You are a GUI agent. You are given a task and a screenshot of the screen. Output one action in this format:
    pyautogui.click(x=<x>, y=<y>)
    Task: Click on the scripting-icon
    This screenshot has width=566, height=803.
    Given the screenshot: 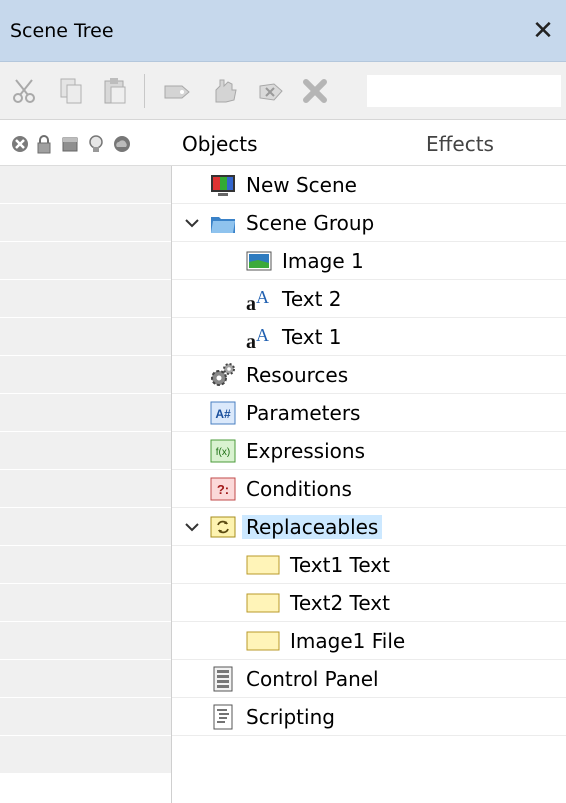 What is the action you would take?
    pyautogui.click(x=223, y=717)
    